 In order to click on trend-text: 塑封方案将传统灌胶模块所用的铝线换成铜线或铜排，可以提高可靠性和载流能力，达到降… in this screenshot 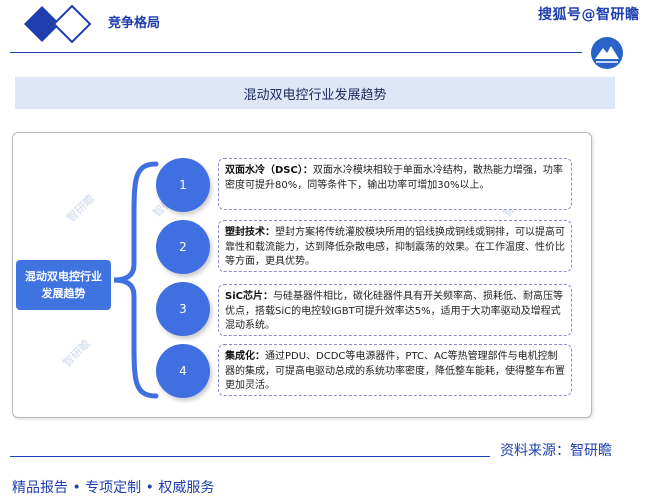, I will do `click(395, 247)`.